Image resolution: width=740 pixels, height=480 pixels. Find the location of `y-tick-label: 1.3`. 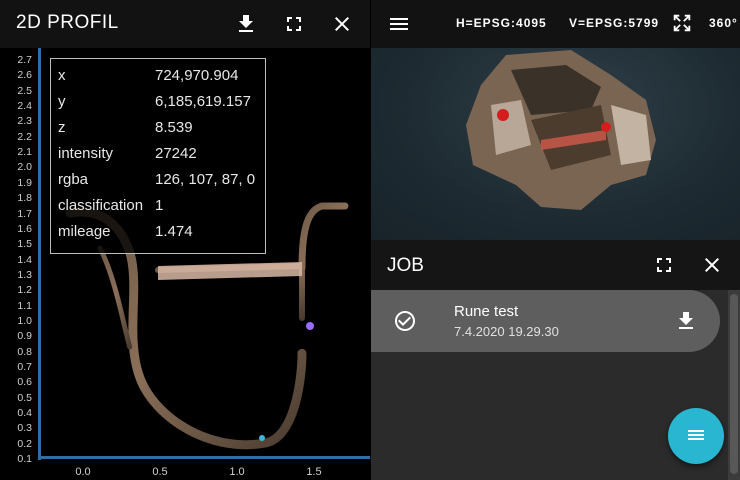

y-tick-label: 1.3 is located at coordinates (24, 274).